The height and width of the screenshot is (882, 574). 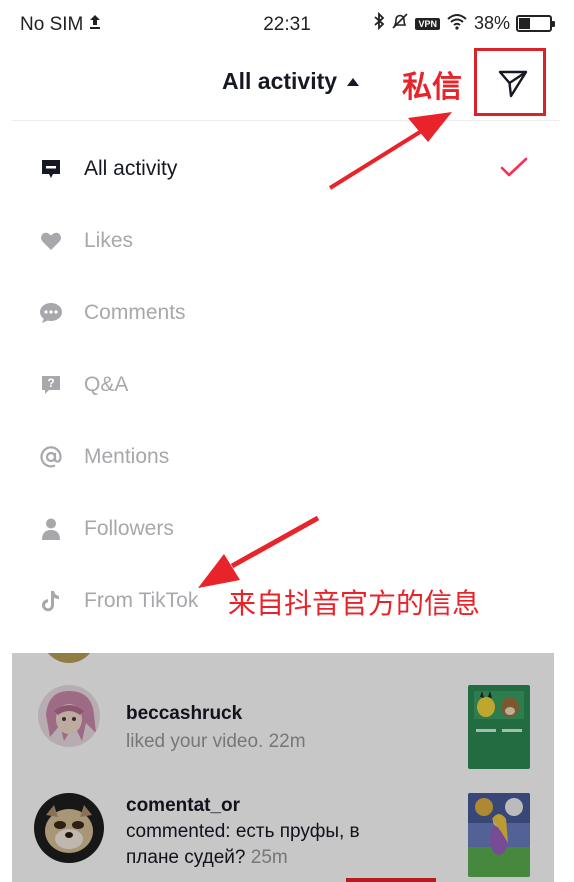 I want to click on annotation-from-tiktok: 来自抖音官方的信息, so click(x=354, y=603).